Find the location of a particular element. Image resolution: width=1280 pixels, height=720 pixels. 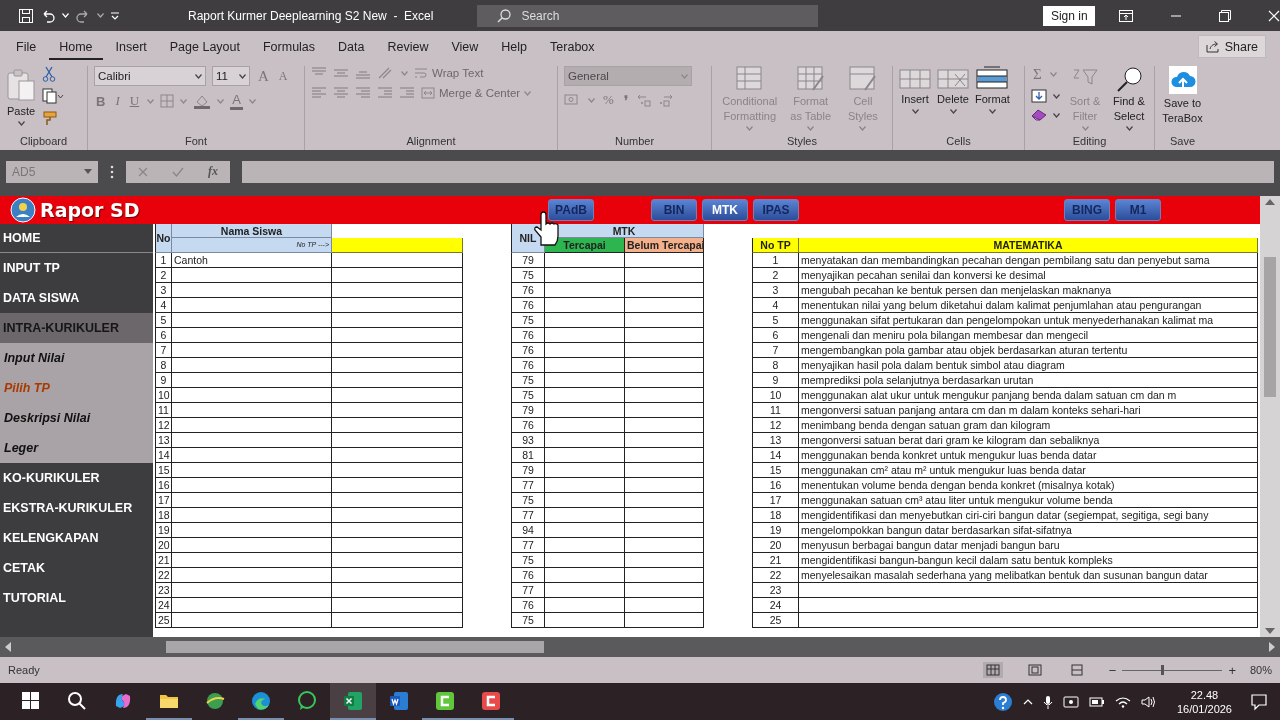

table-cell: menentukan nilai yang belum diketahui dalam kalimat penjumlahan atau pengurangan is located at coordinates (1028, 305).